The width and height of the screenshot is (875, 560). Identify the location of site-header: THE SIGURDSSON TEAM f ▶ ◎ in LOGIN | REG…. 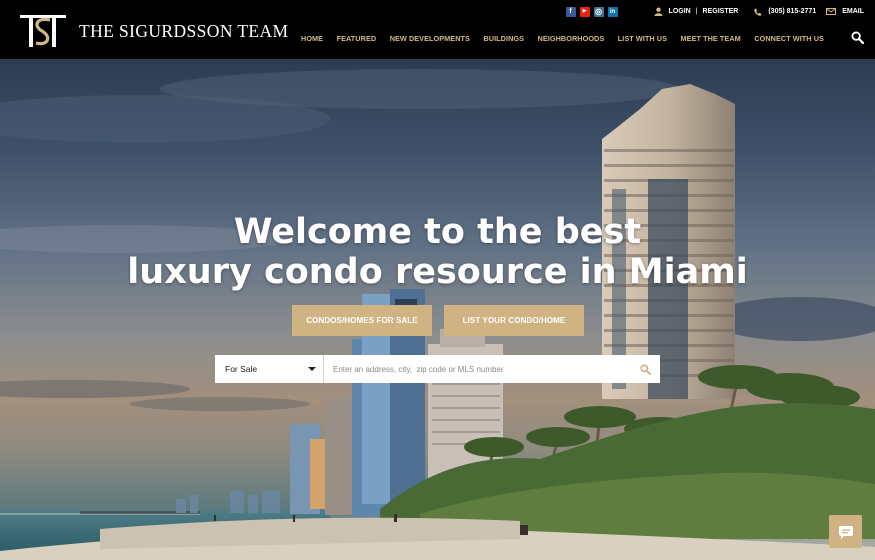
(437, 29).